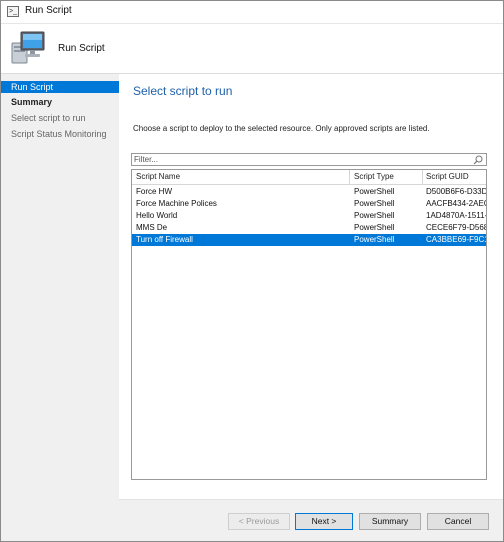 The width and height of the screenshot is (504, 542). Describe the element at coordinates (60, 102) in the screenshot. I see `nav-item-summary: Summary` at that location.